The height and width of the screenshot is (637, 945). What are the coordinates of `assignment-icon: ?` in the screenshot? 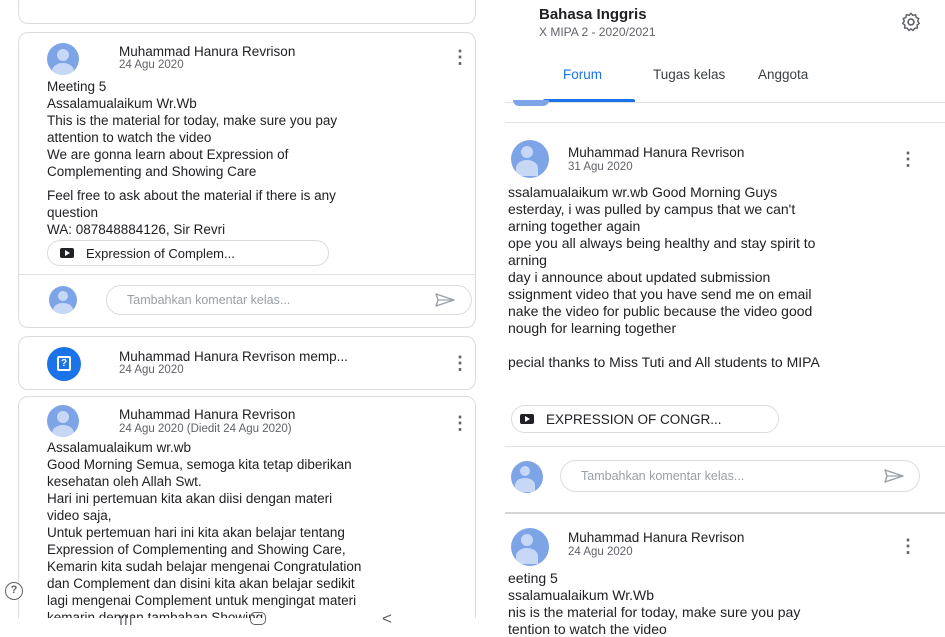 It's located at (64, 364).